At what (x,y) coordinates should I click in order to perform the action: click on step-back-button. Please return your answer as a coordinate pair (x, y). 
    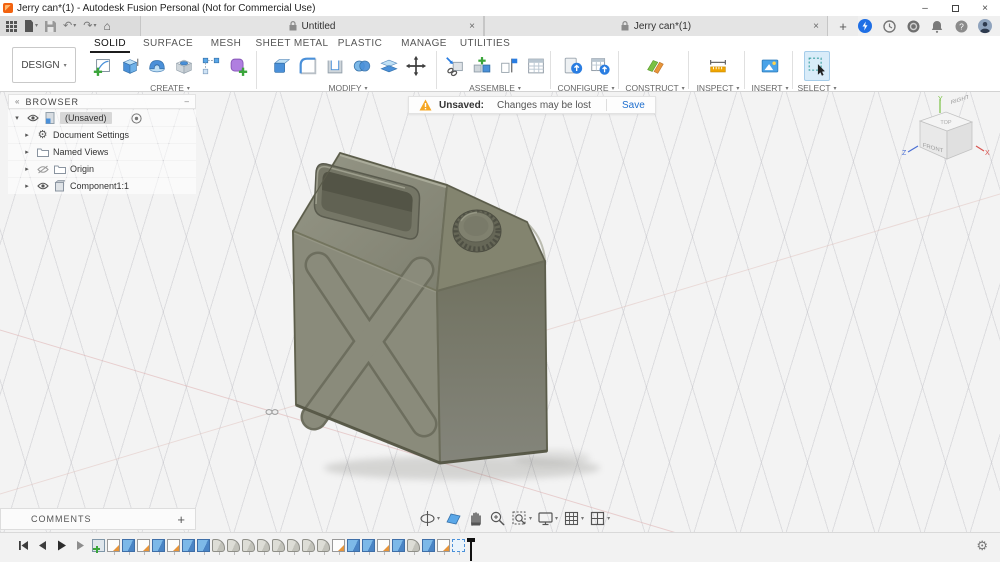
    Looking at the image, I should click on (42, 545).